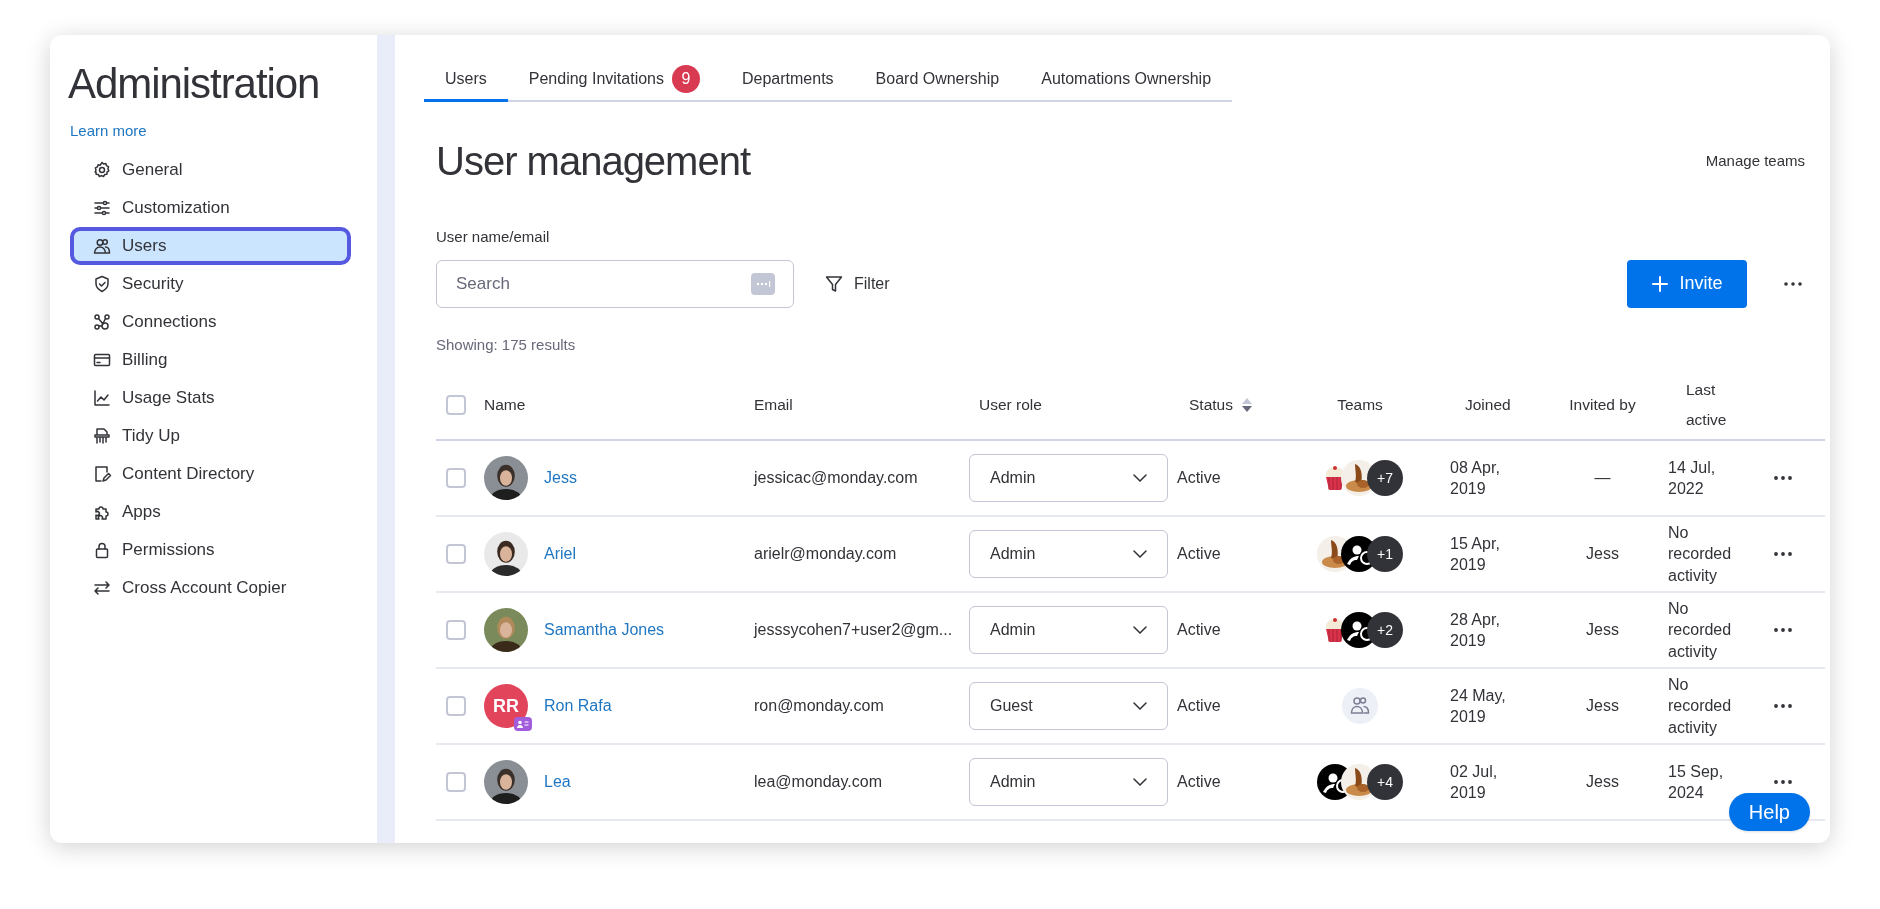 Image resolution: width=1880 pixels, height=909 pixels. I want to click on joined-date: 24 May, 2019, so click(1478, 706).